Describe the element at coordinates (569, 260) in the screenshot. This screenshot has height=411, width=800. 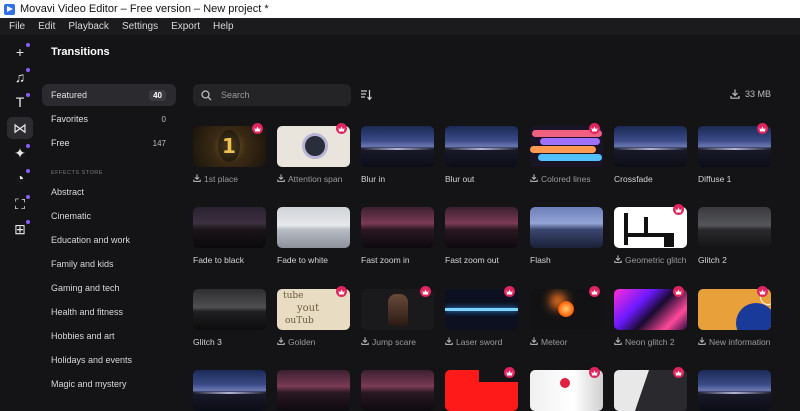
I see `transition-label: Flash` at that location.